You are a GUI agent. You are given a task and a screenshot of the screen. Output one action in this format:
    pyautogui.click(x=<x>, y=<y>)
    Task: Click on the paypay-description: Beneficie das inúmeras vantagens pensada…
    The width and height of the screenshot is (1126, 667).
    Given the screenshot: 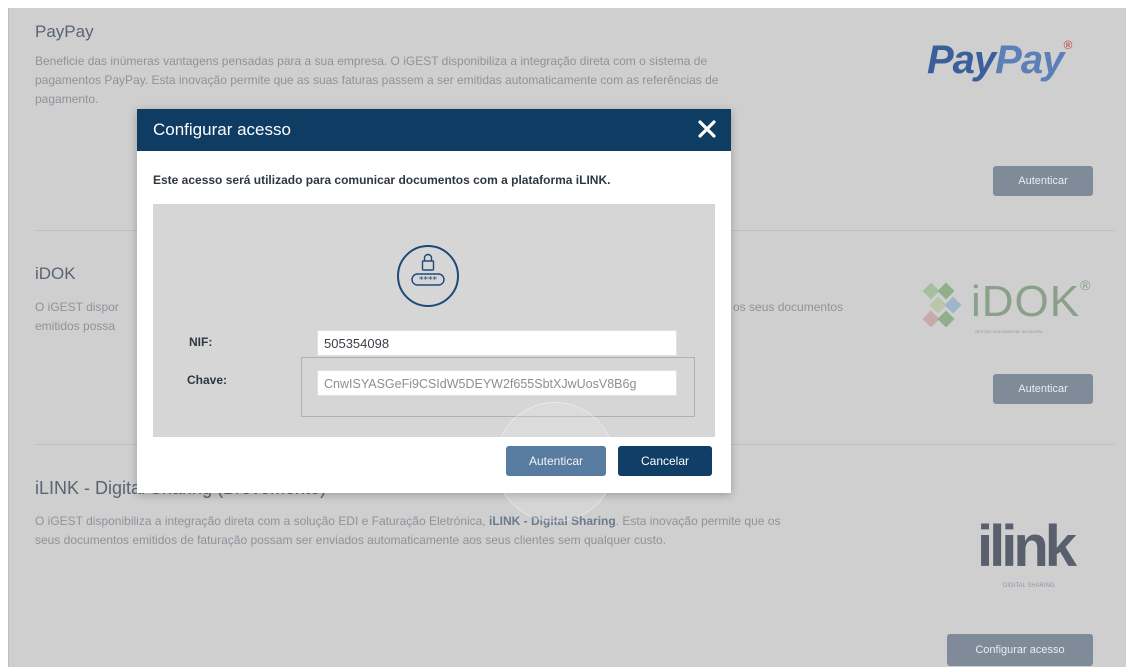 What is the action you would take?
    pyautogui.click(x=450, y=80)
    